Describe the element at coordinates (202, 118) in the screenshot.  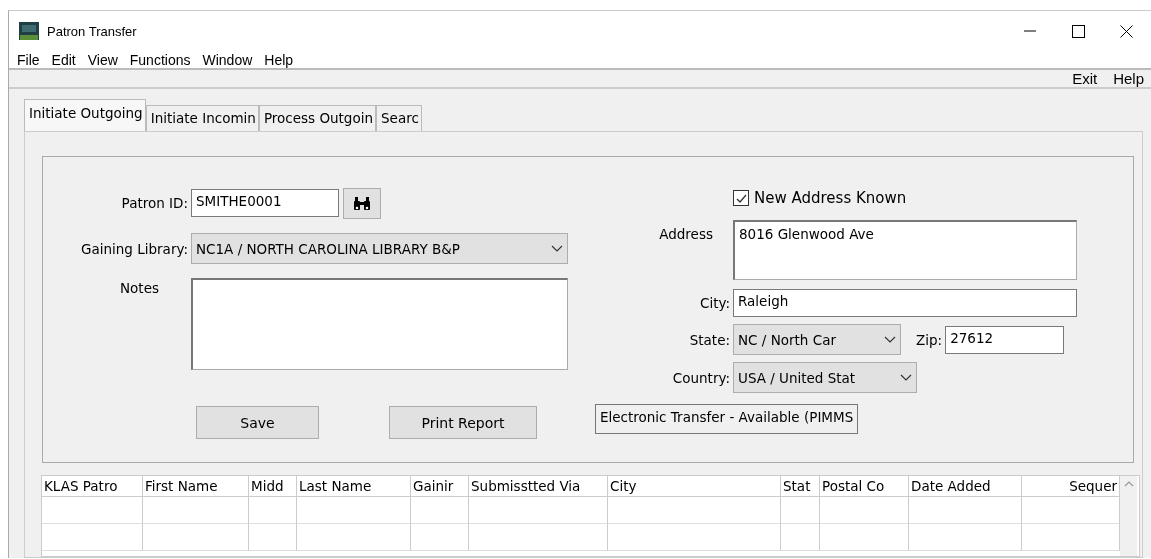
I see `tab: Initiate Incomin` at that location.